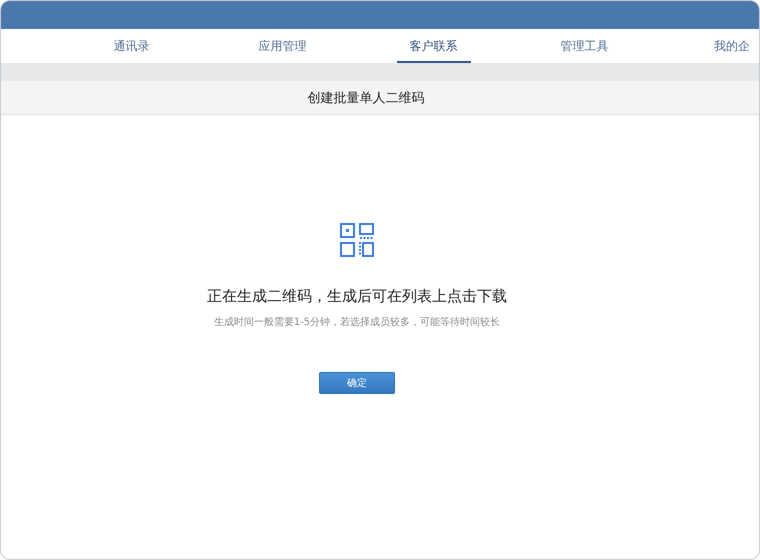 The height and width of the screenshot is (560, 760). I want to click on status-heading: 正在生成二维码，生成后可在列表上点击下载, so click(357, 296).